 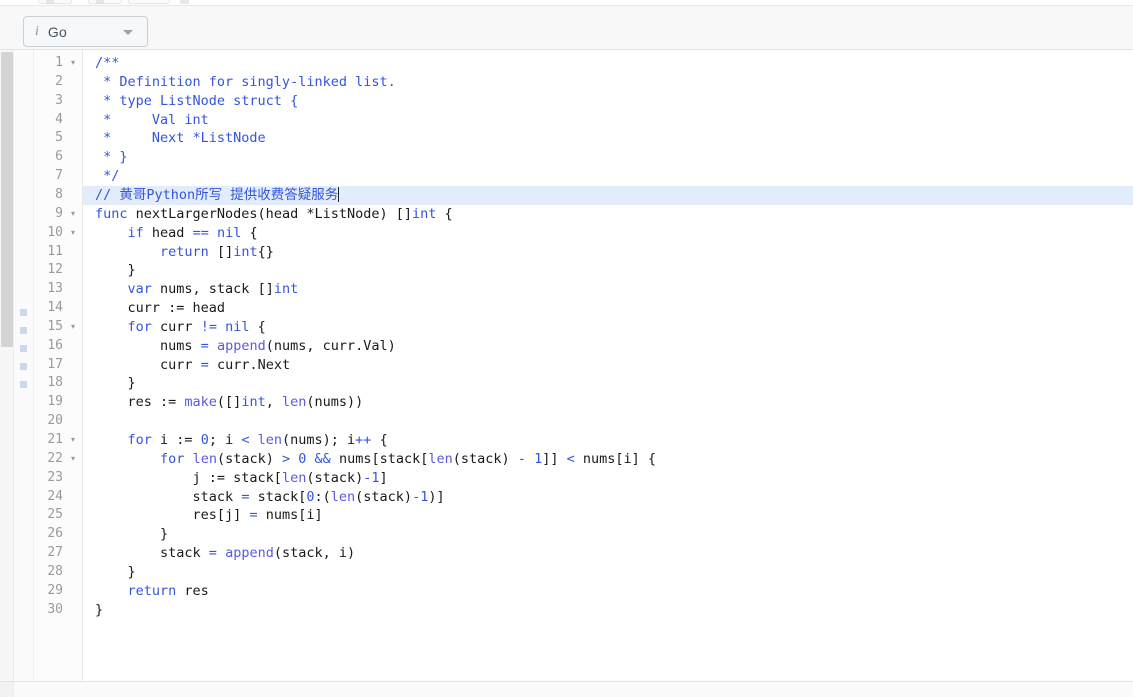 What do you see at coordinates (7, 689) in the screenshot?
I see `bottom-scroll-rail` at bounding box center [7, 689].